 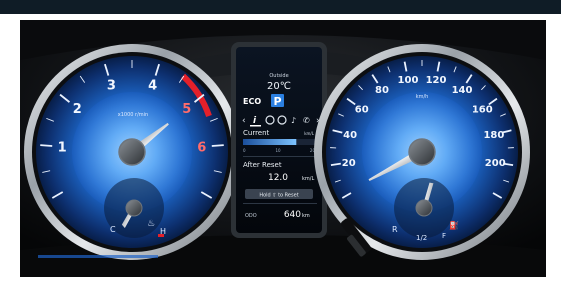 What do you see at coordinates (152, 86) in the screenshot?
I see `tachometer-label-4: 4` at bounding box center [152, 86].